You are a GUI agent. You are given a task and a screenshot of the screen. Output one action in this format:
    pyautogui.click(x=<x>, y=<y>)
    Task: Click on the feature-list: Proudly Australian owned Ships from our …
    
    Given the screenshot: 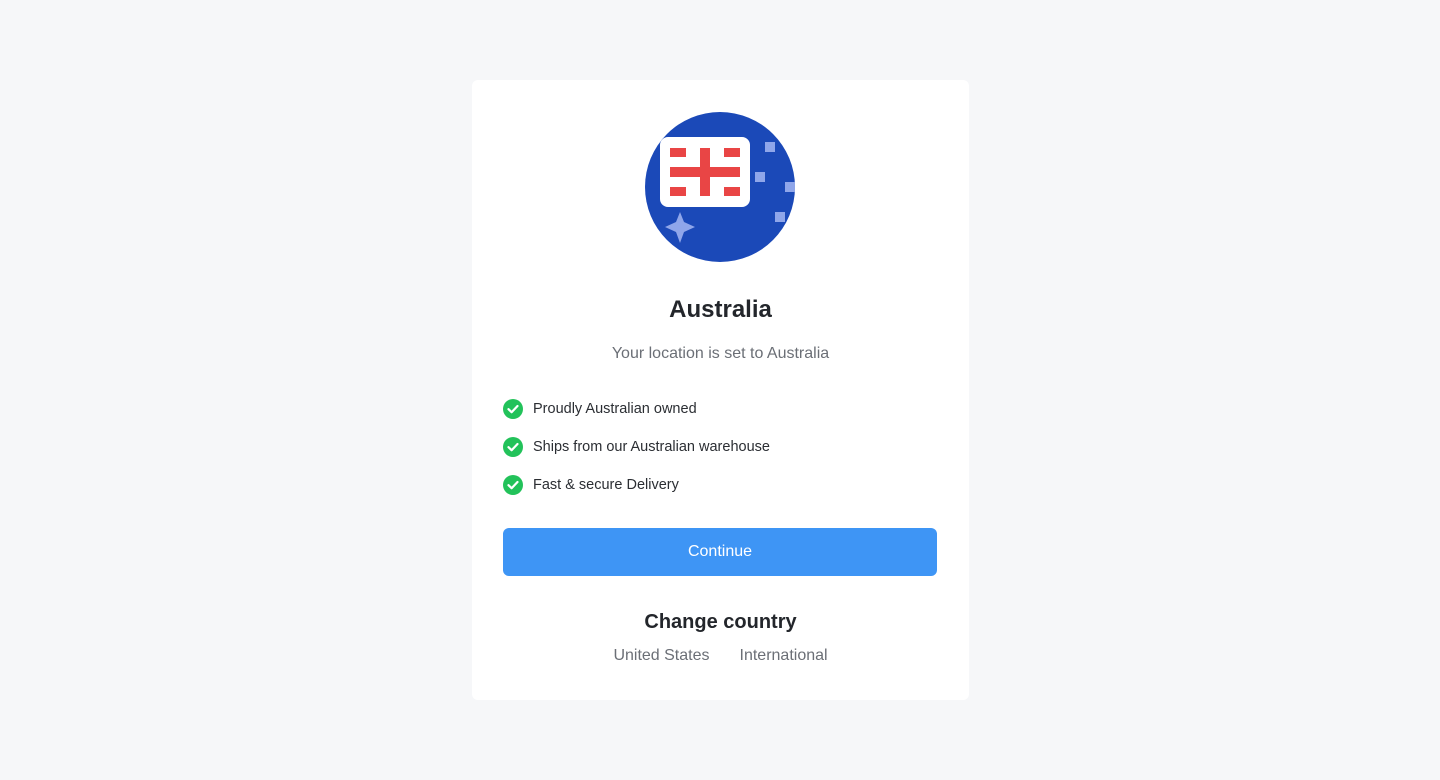 What is the action you would take?
    pyautogui.click(x=636, y=453)
    